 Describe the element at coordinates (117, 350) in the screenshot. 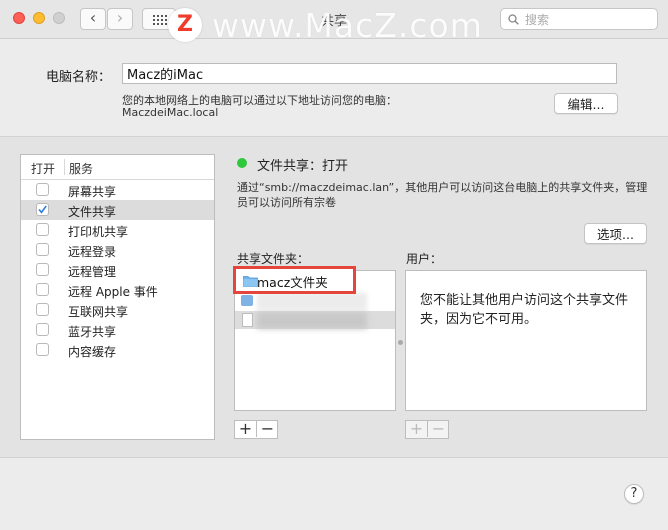

I see `service-row: 内容缓存` at that location.